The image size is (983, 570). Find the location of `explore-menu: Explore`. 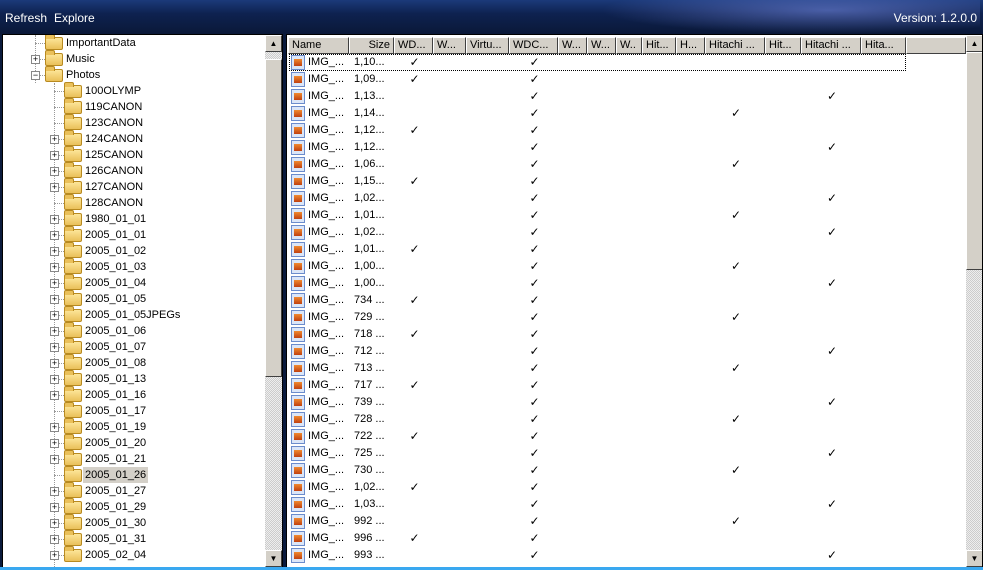

explore-menu: Explore is located at coordinates (74, 18).